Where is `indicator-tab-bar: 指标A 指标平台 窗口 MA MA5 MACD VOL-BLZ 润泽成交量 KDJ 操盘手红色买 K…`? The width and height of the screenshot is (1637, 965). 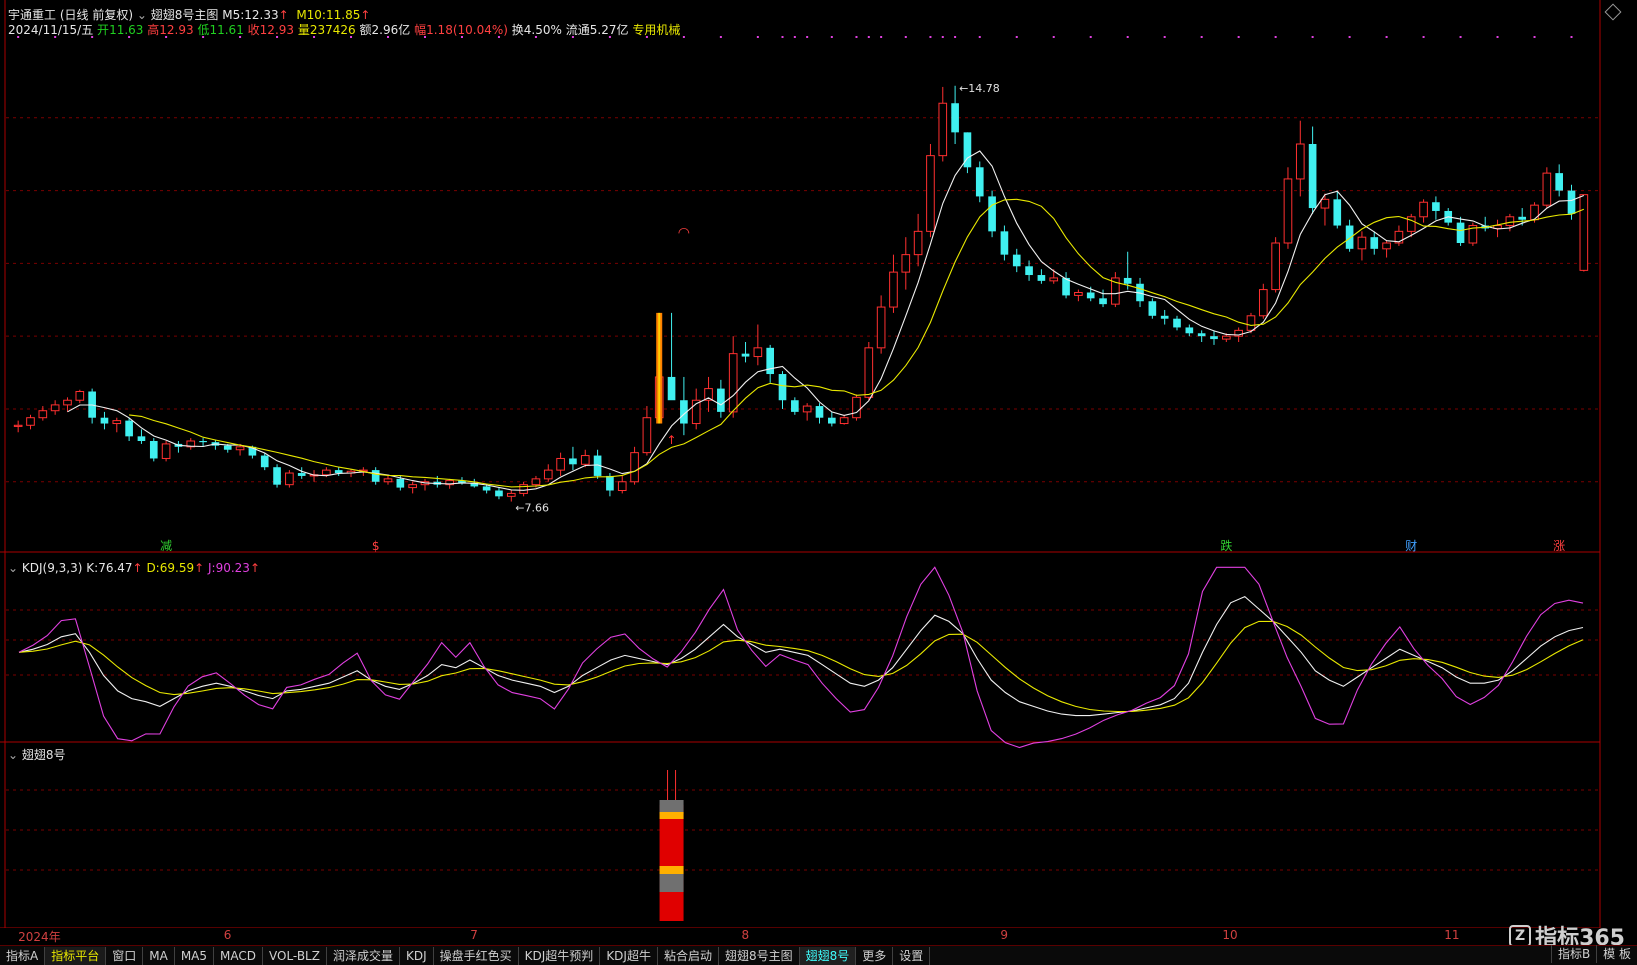 indicator-tab-bar: 指标A 指标平台 窗口 MA MA5 MACD VOL-BLZ 润泽成交量 KDJ 操盘手红色买 K… is located at coordinates (818, 955).